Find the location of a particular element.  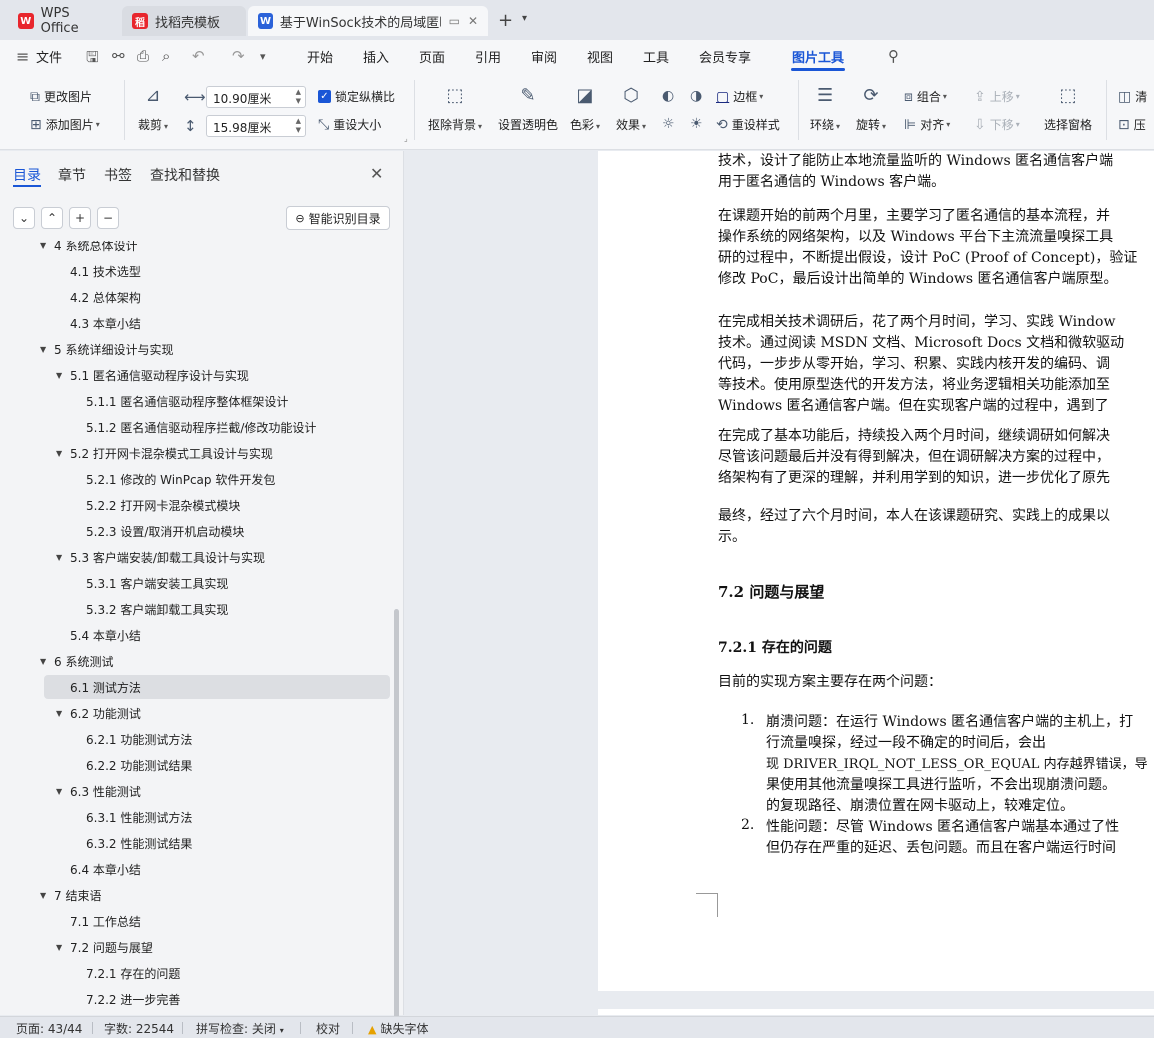

change-picture-button: ⧉ 更改图片 is located at coordinates (61, 96).